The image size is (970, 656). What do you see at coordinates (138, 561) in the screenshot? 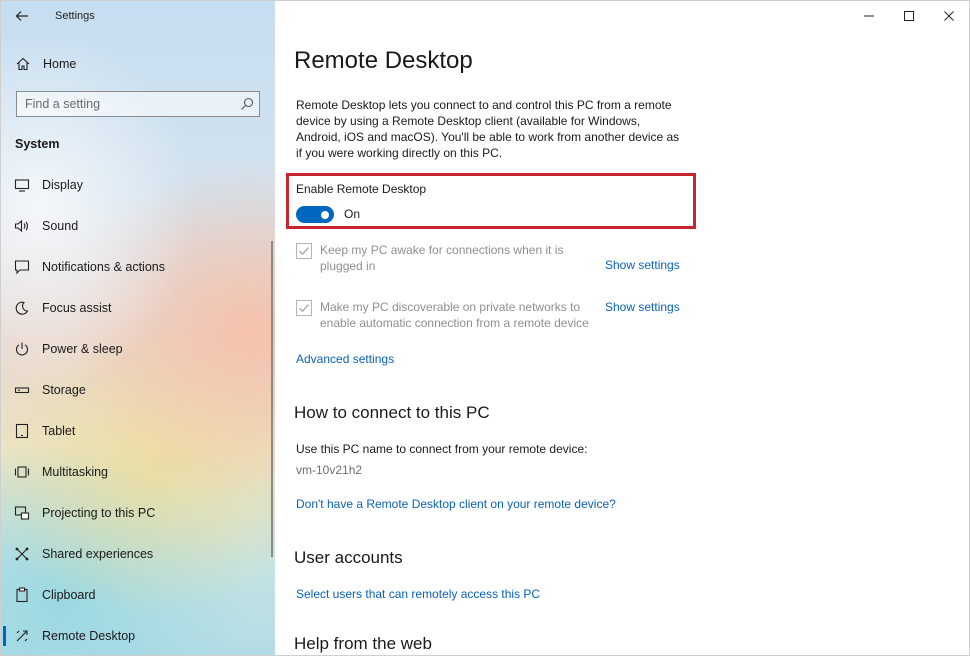
I see `sidebar-item-shared-experiences: Shared experiences` at bounding box center [138, 561].